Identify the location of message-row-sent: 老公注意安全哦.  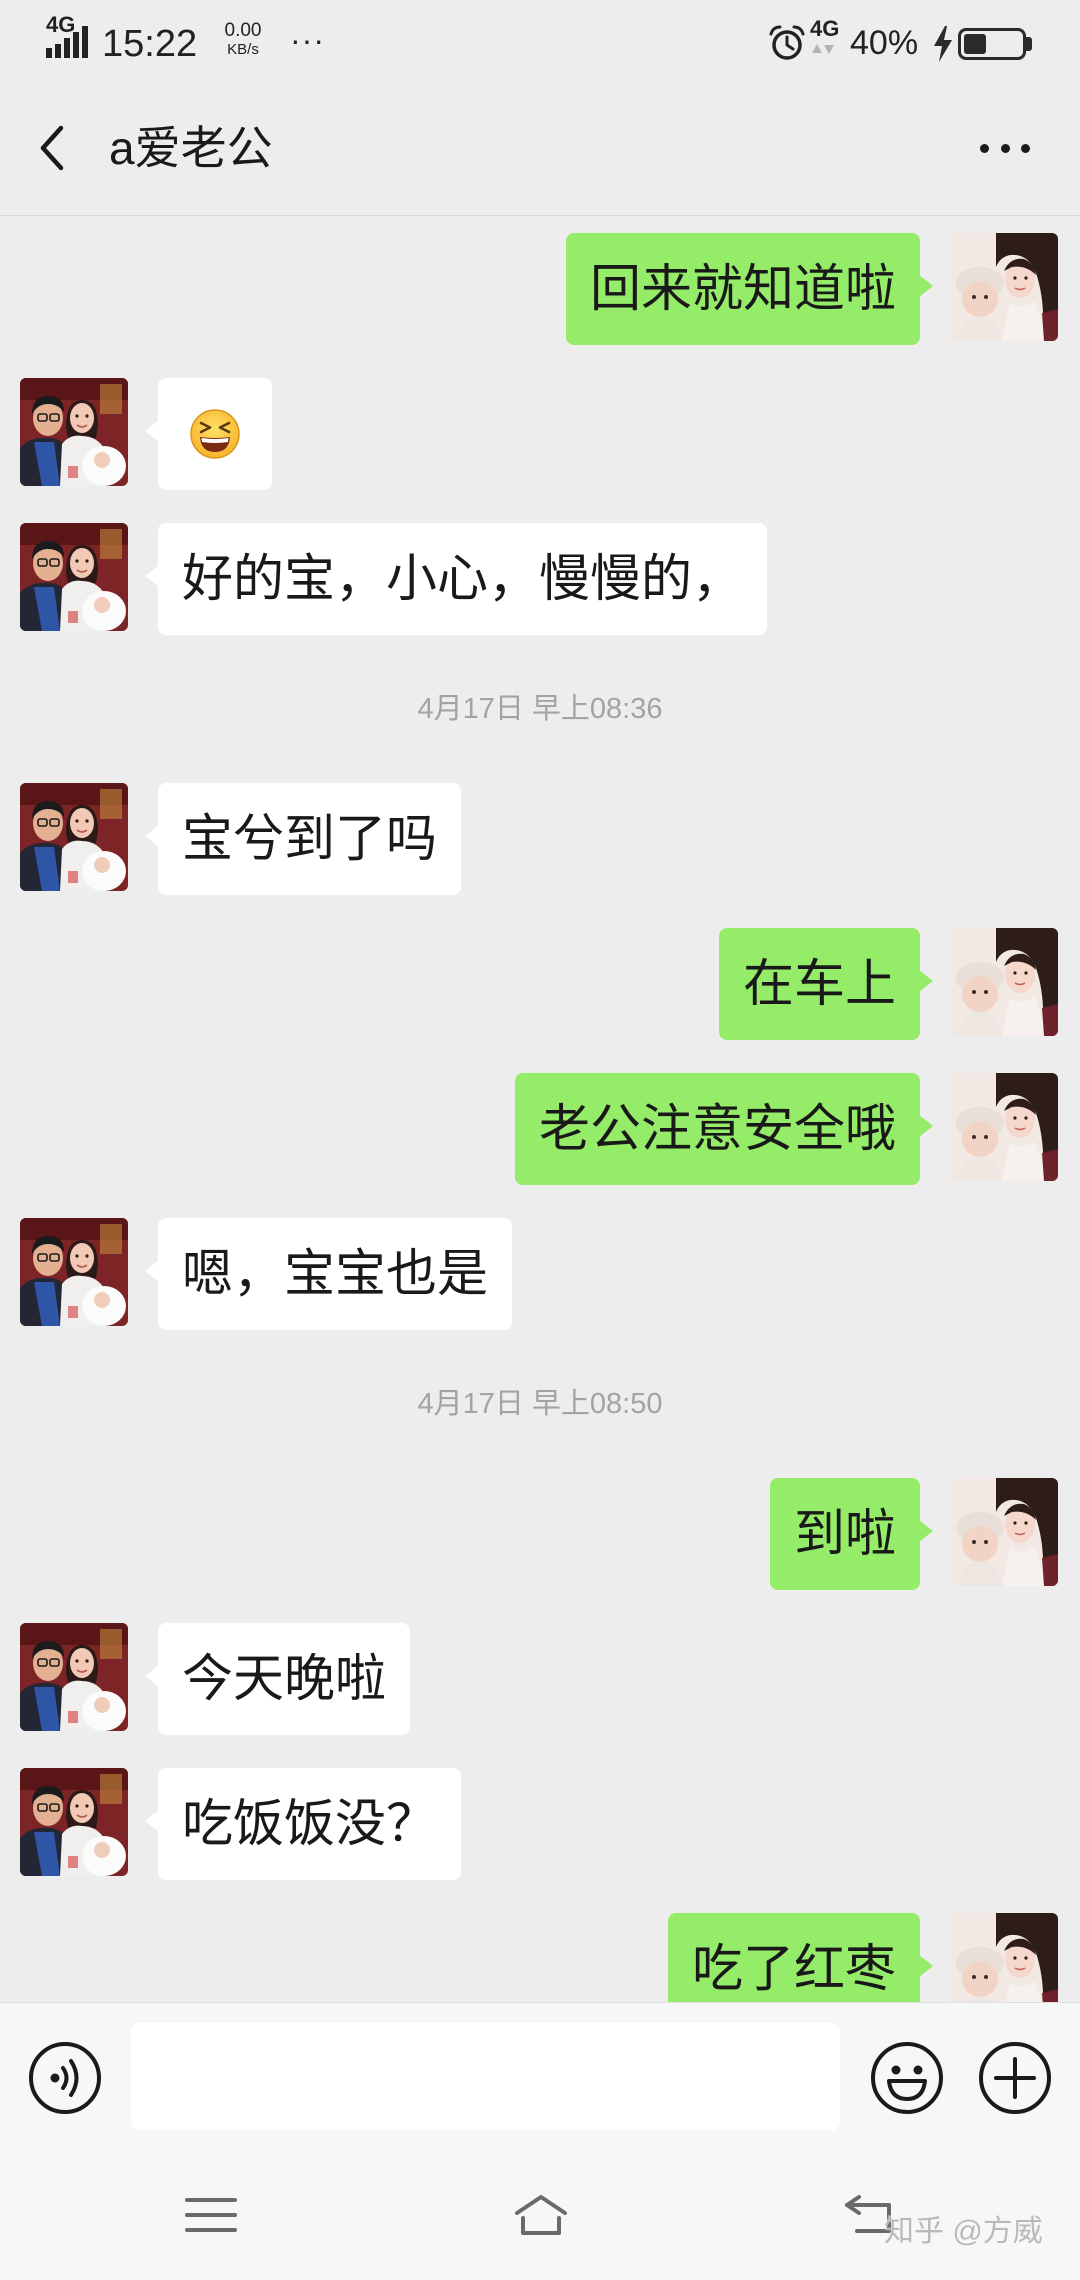
(540, 1129).